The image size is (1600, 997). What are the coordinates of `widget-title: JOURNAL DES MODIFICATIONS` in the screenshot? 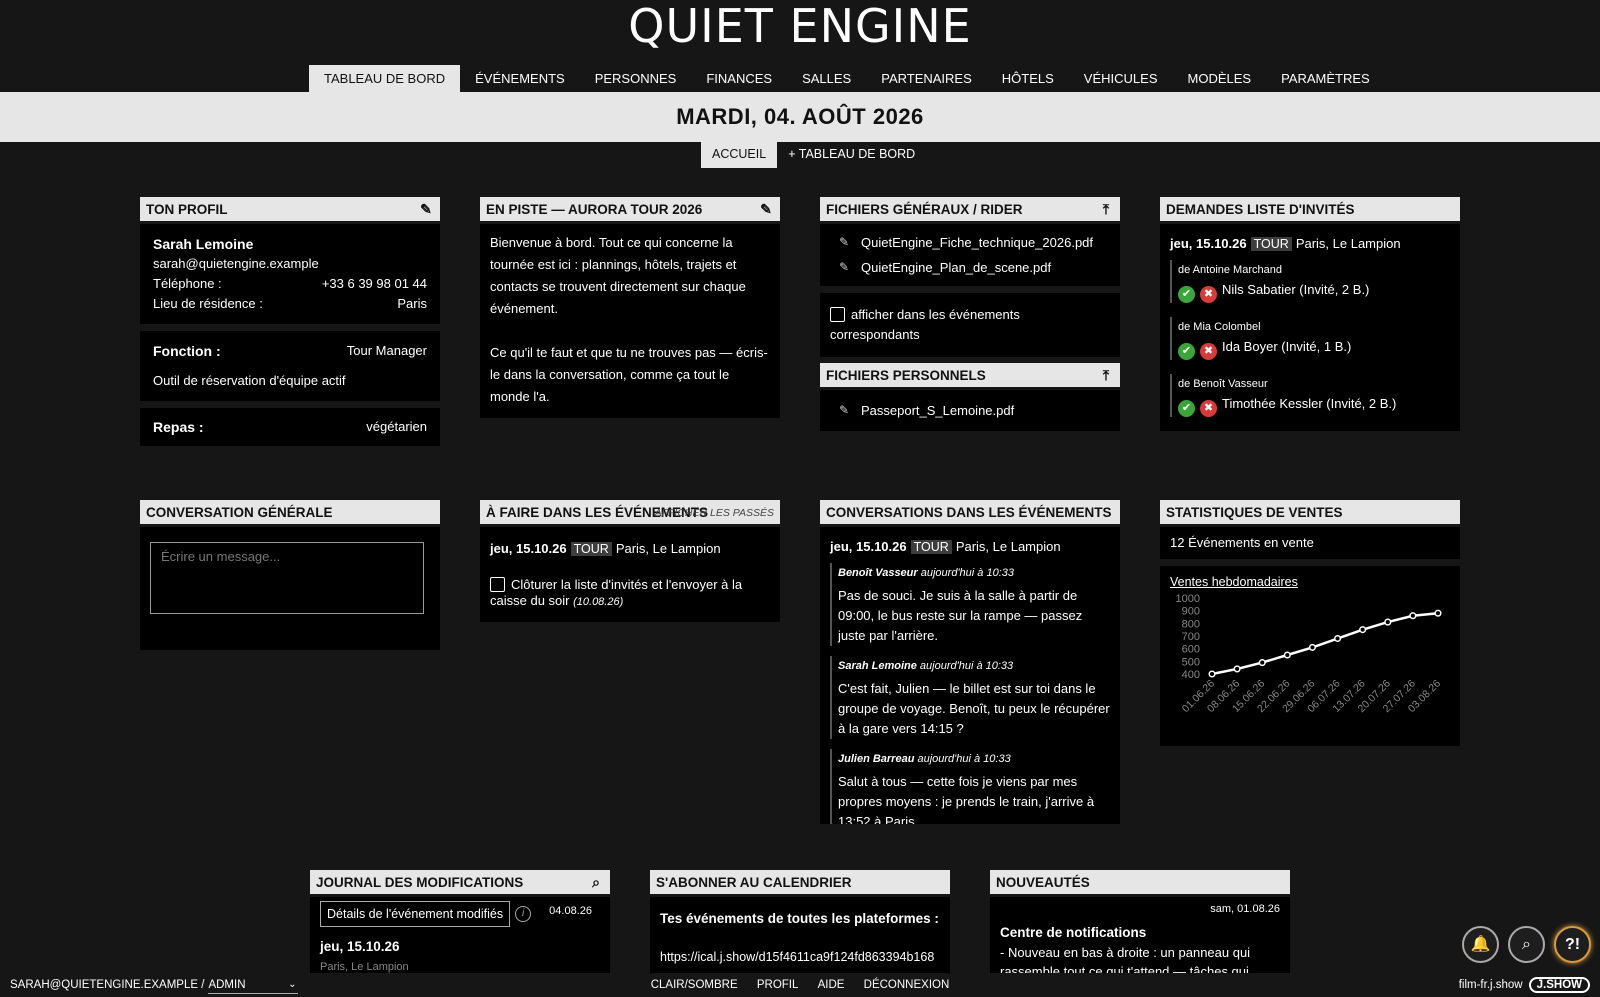 It's located at (420, 882).